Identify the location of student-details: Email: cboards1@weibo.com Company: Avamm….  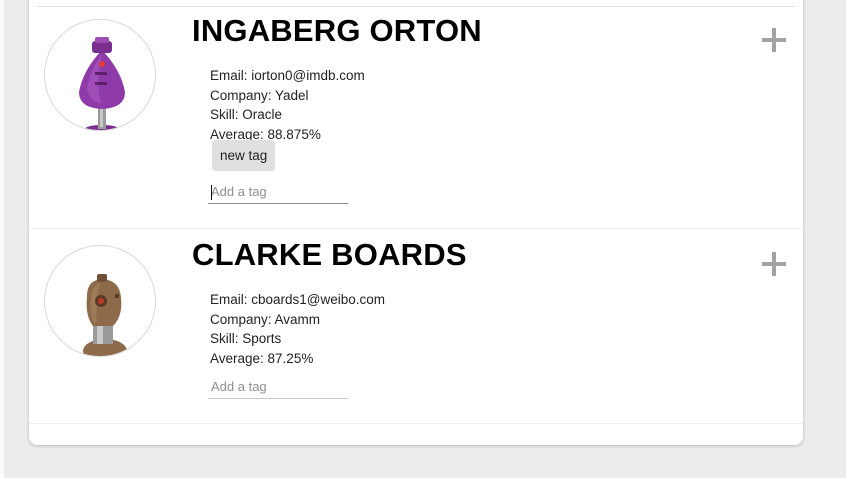
(297, 329).